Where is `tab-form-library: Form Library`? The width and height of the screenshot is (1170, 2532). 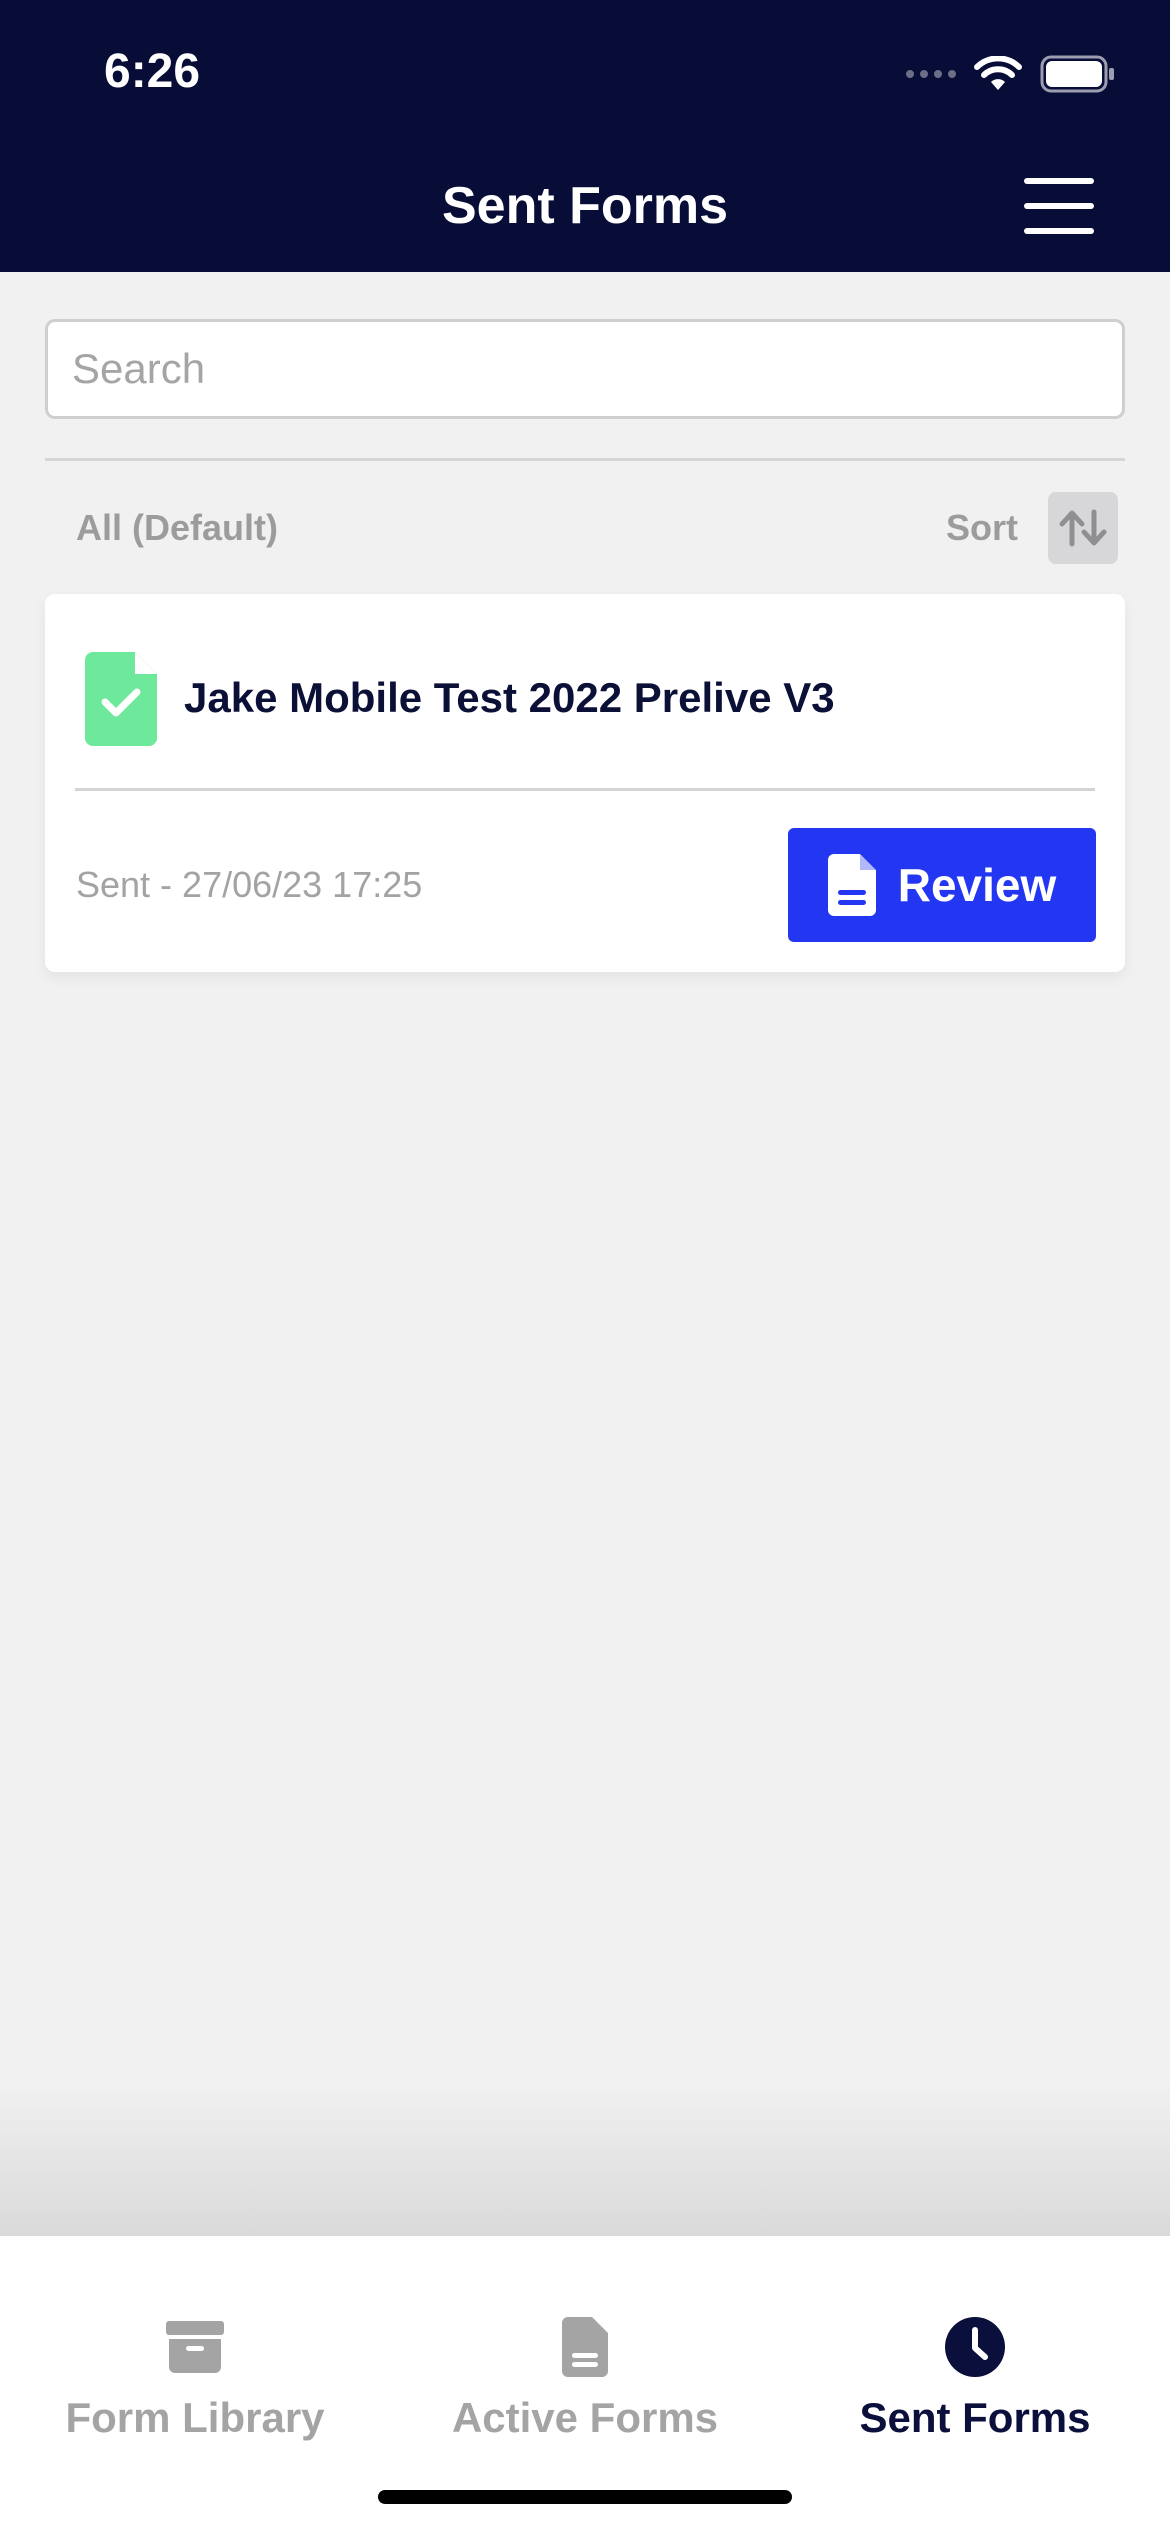 tab-form-library: Form Library is located at coordinates (195, 2346).